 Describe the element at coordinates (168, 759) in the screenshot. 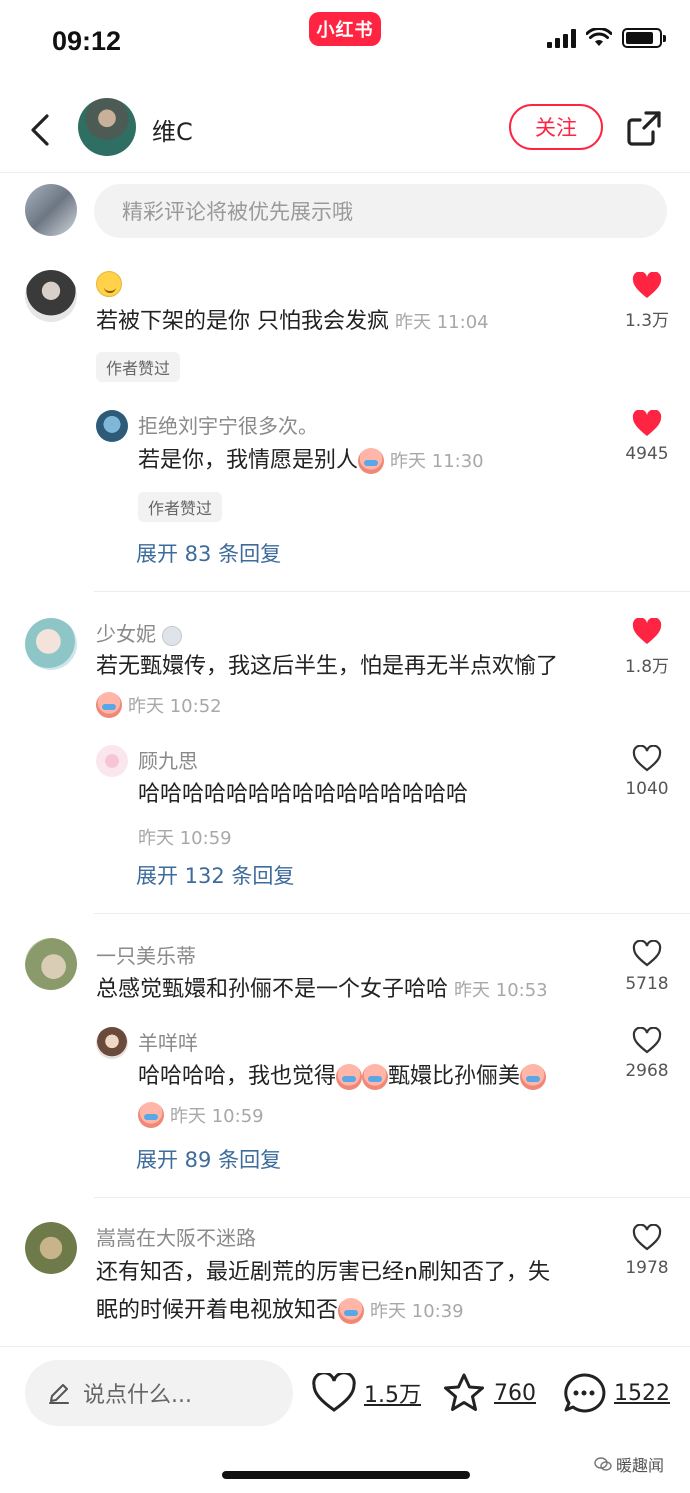

I see `reply-username: 顾九思` at that location.